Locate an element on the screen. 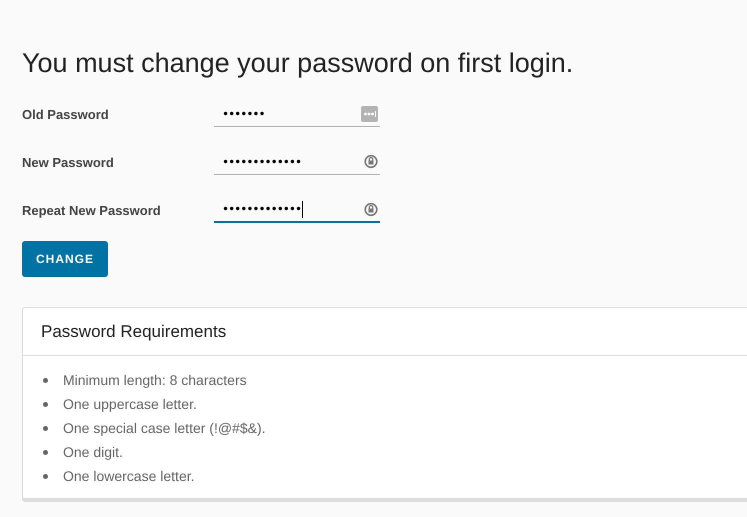 This screenshot has height=517, width=747. requirement-text: One digit. is located at coordinates (93, 452).